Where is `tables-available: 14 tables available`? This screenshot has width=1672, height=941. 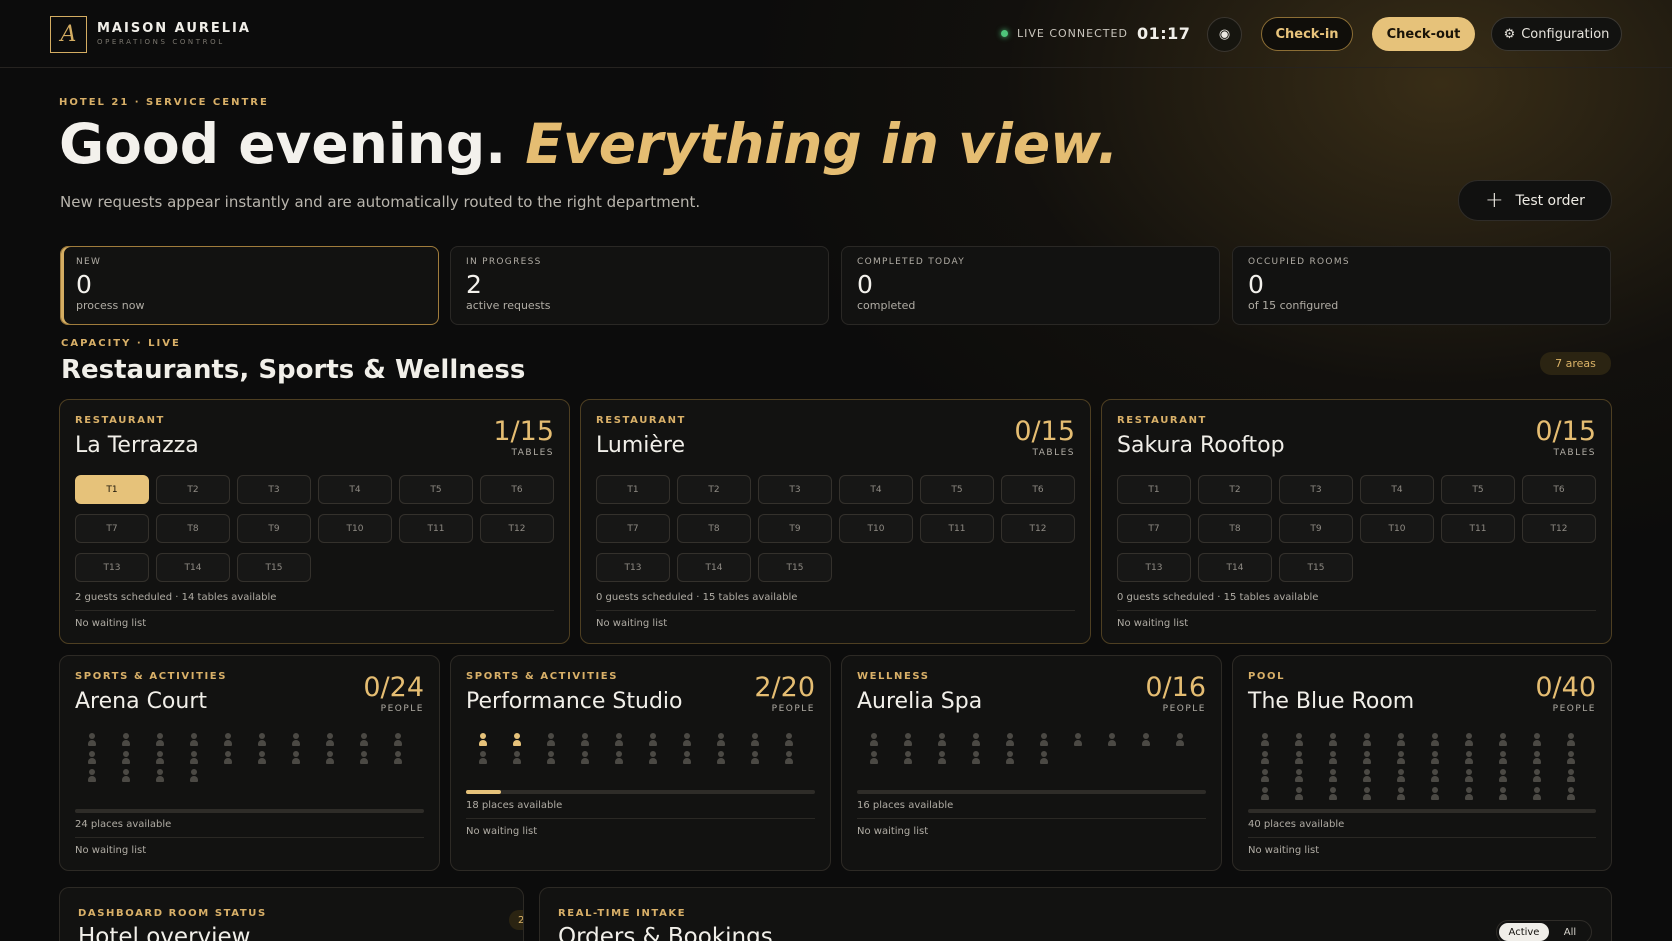 tables-available: 14 tables available is located at coordinates (229, 597).